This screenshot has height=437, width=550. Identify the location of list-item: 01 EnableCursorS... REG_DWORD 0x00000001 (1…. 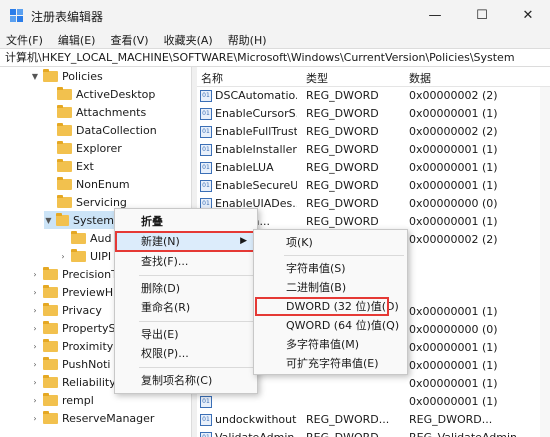
(373, 114).